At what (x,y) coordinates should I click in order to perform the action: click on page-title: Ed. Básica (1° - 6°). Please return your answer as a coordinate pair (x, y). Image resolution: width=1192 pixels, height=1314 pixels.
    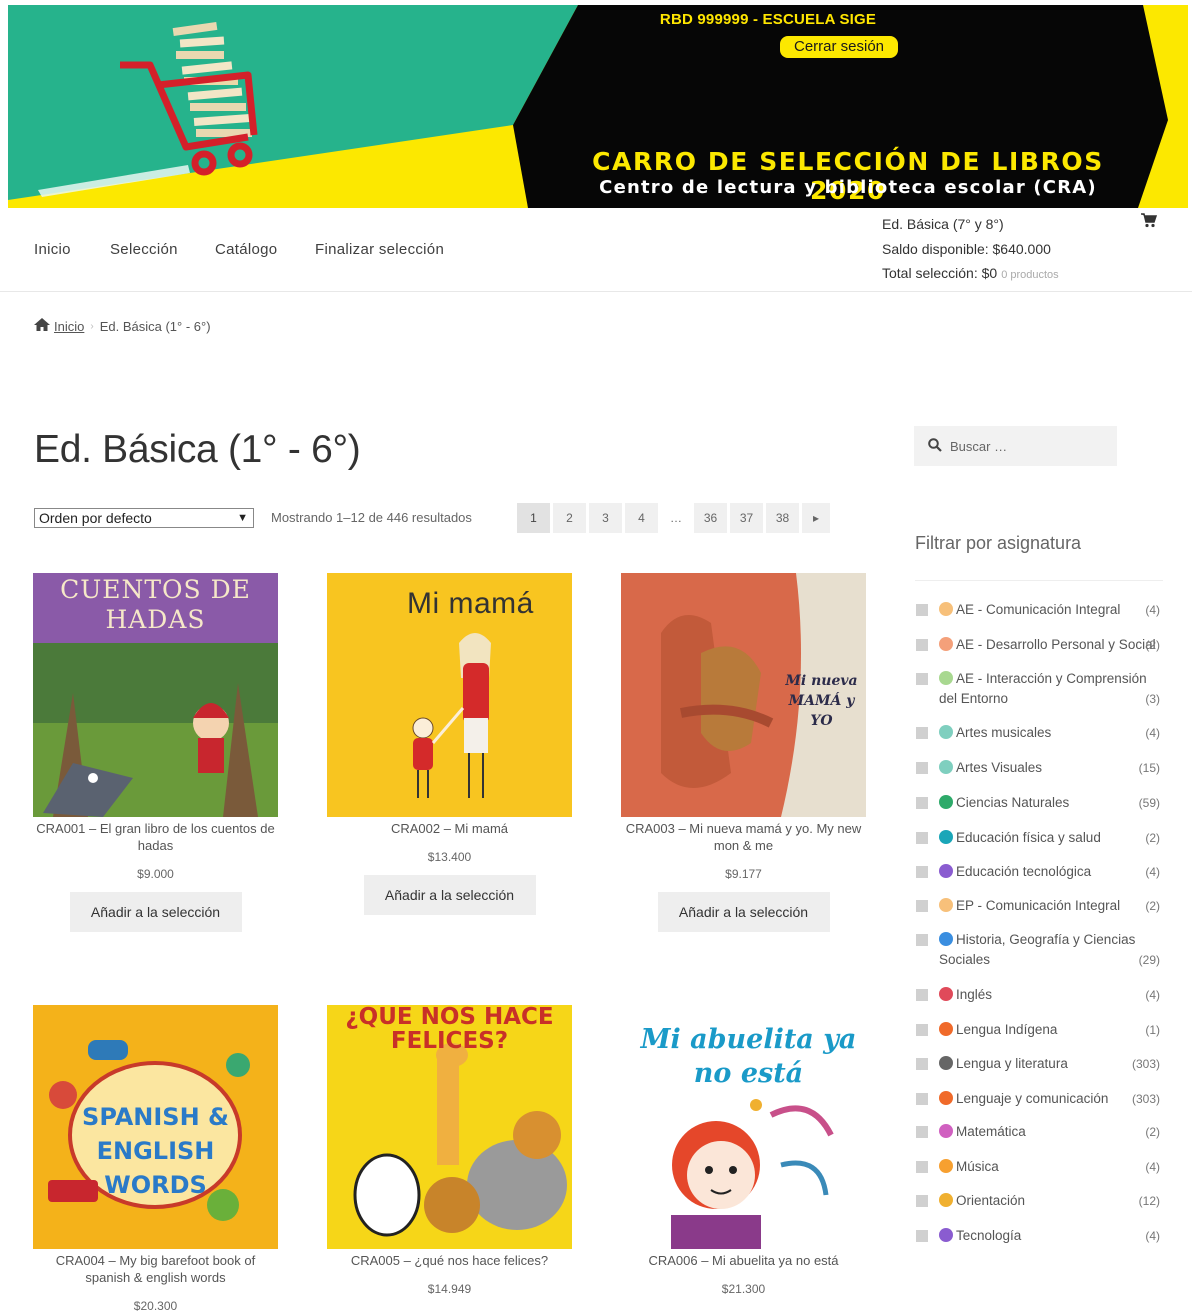
    Looking at the image, I should click on (197, 449).